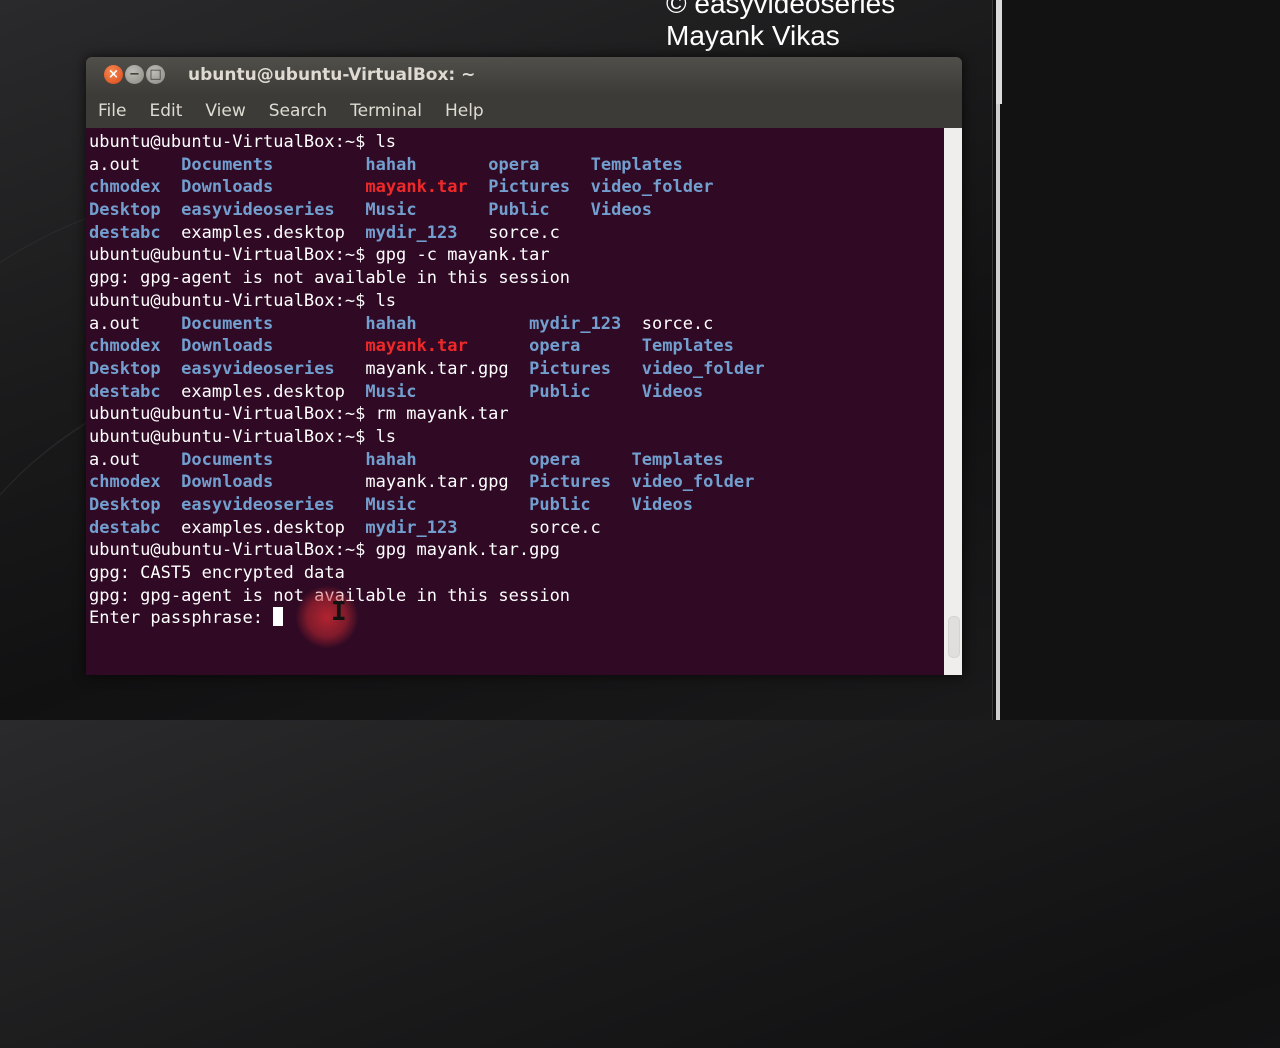 This screenshot has width=1280, height=1048. What do you see at coordinates (155, 74) in the screenshot?
I see `maximize-button: □` at bounding box center [155, 74].